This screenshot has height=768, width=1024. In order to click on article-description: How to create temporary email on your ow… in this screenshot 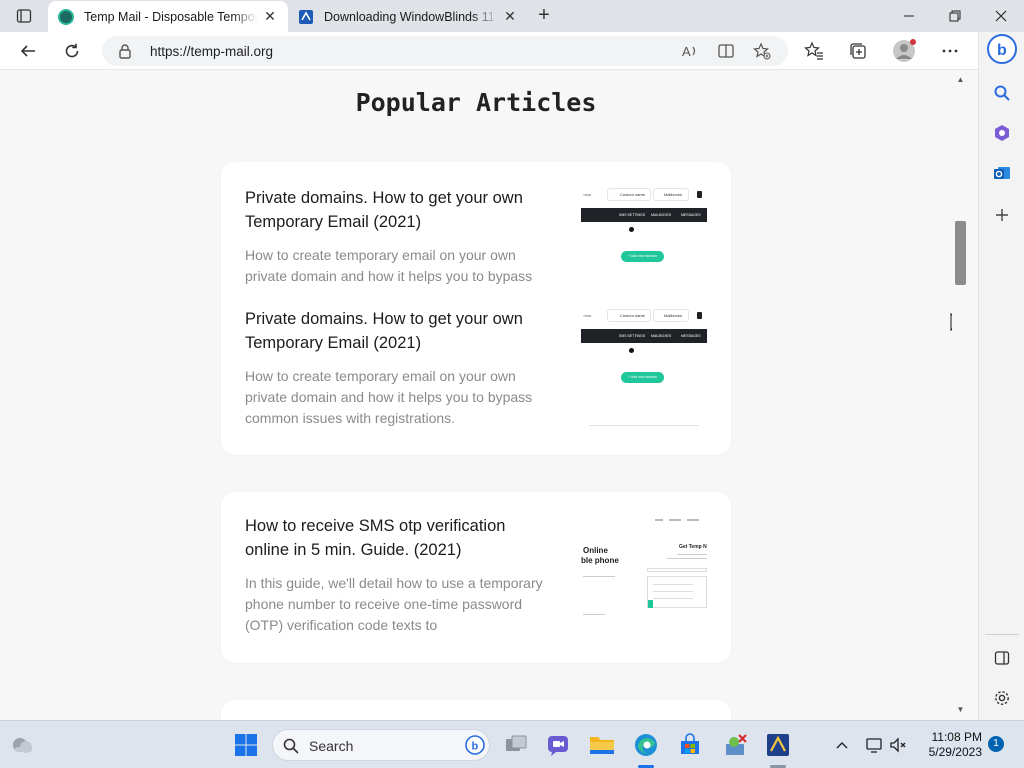, I will do `click(389, 397)`.